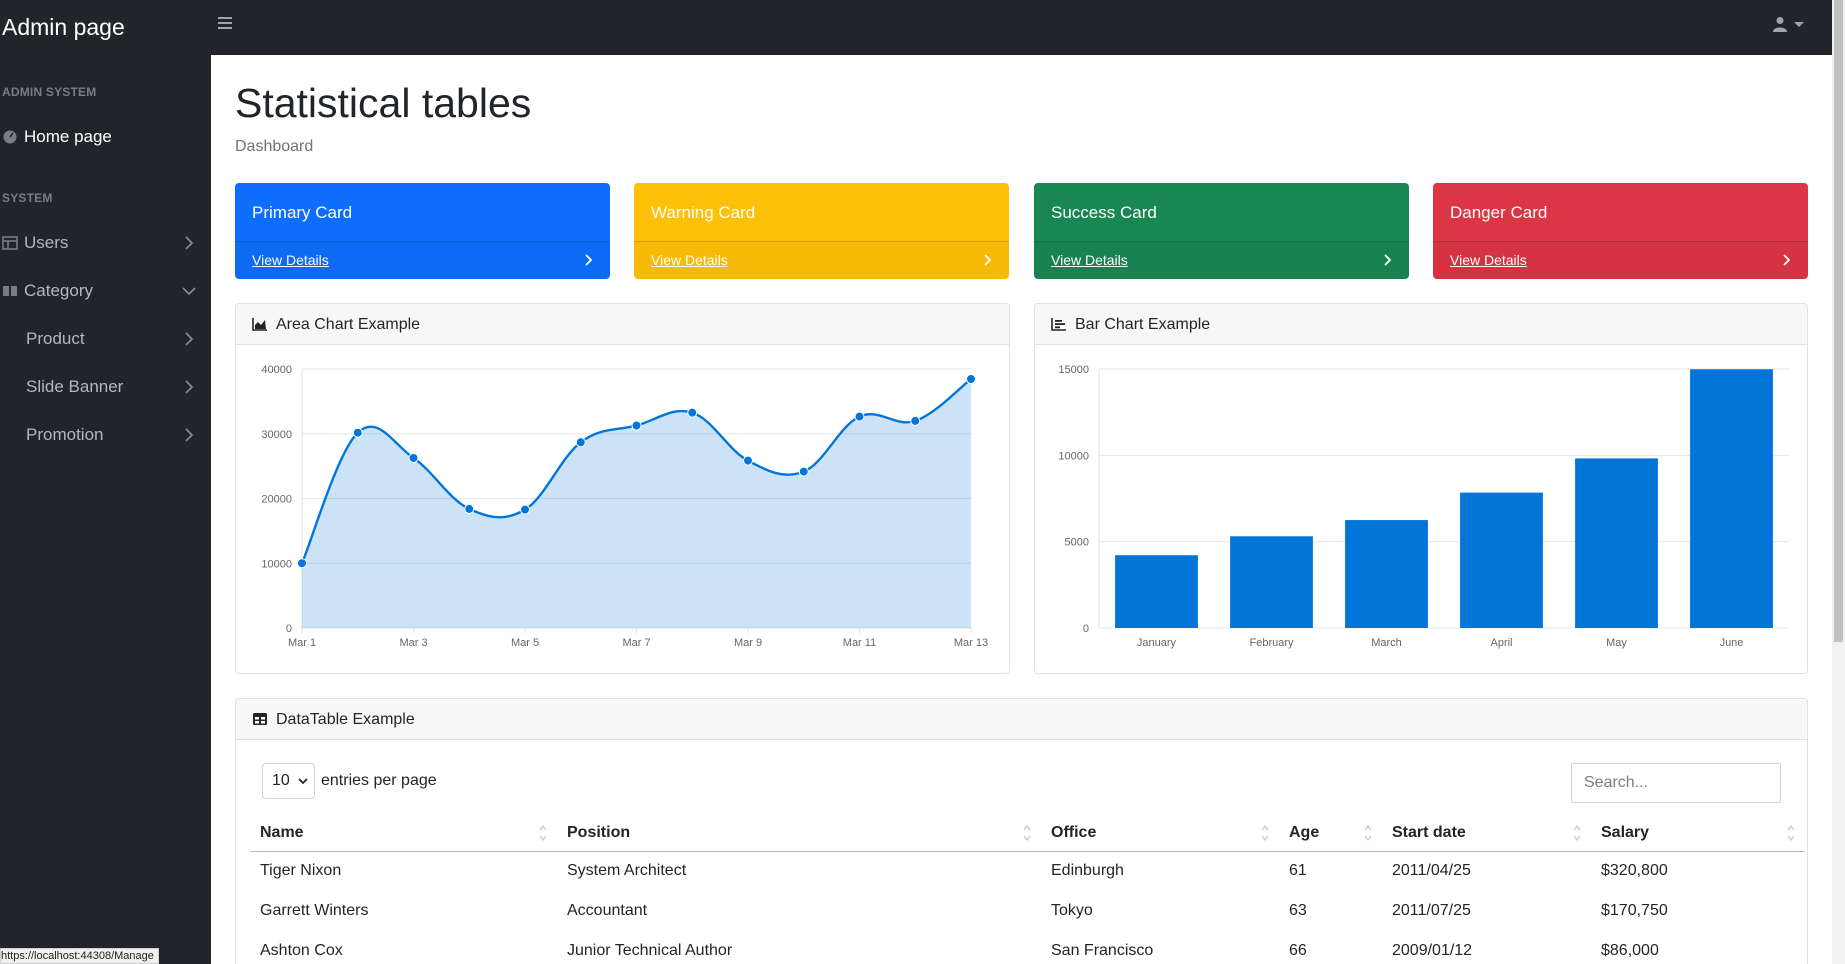 This screenshot has width=1845, height=964. I want to click on search-input, so click(1676, 783).